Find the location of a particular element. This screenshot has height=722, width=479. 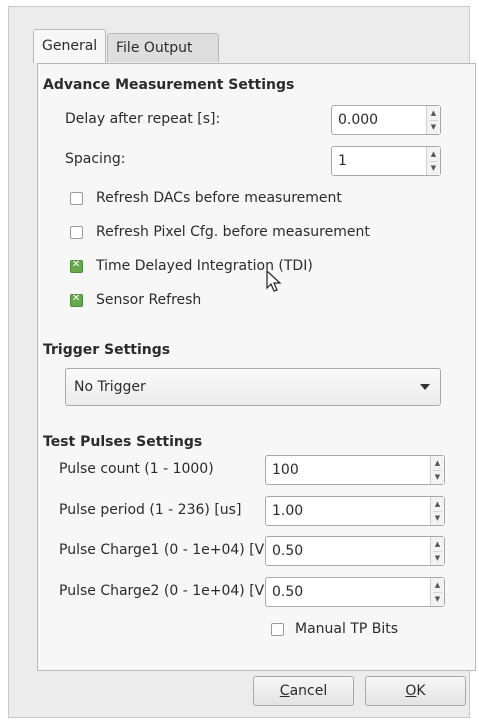

tab-general: General is located at coordinates (69, 46).